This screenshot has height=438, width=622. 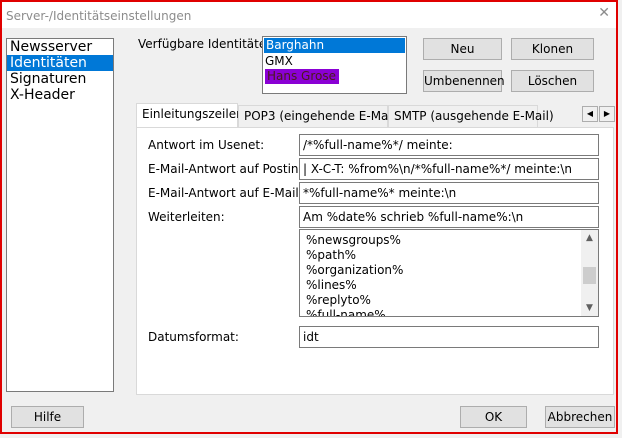 What do you see at coordinates (590, 114) in the screenshot?
I see `tab-scroll-left-icon: ◀` at bounding box center [590, 114].